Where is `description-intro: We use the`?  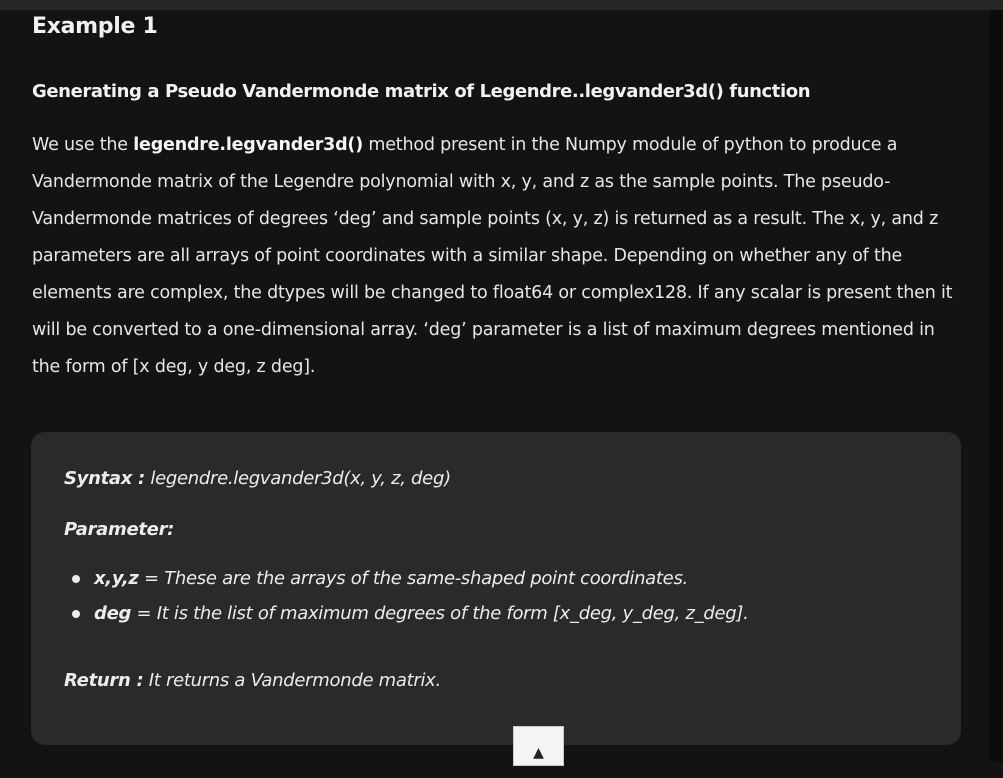 description-intro: We use the is located at coordinates (83, 145).